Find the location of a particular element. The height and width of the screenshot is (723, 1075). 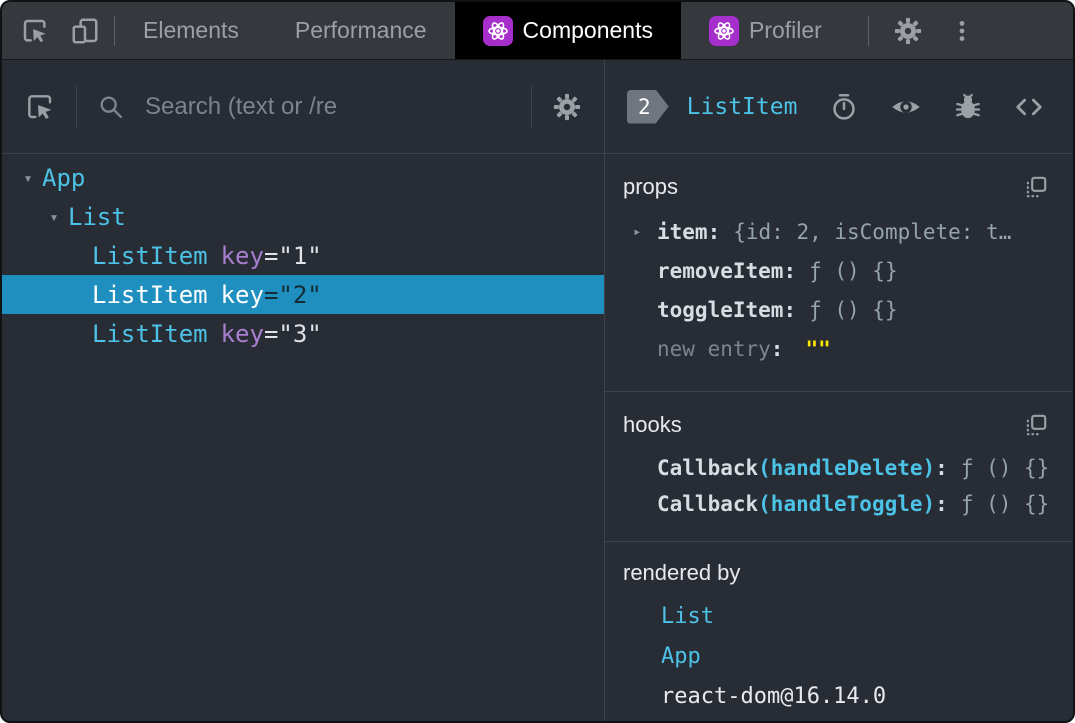

tree-row-app: ▾ App is located at coordinates (303, 177).